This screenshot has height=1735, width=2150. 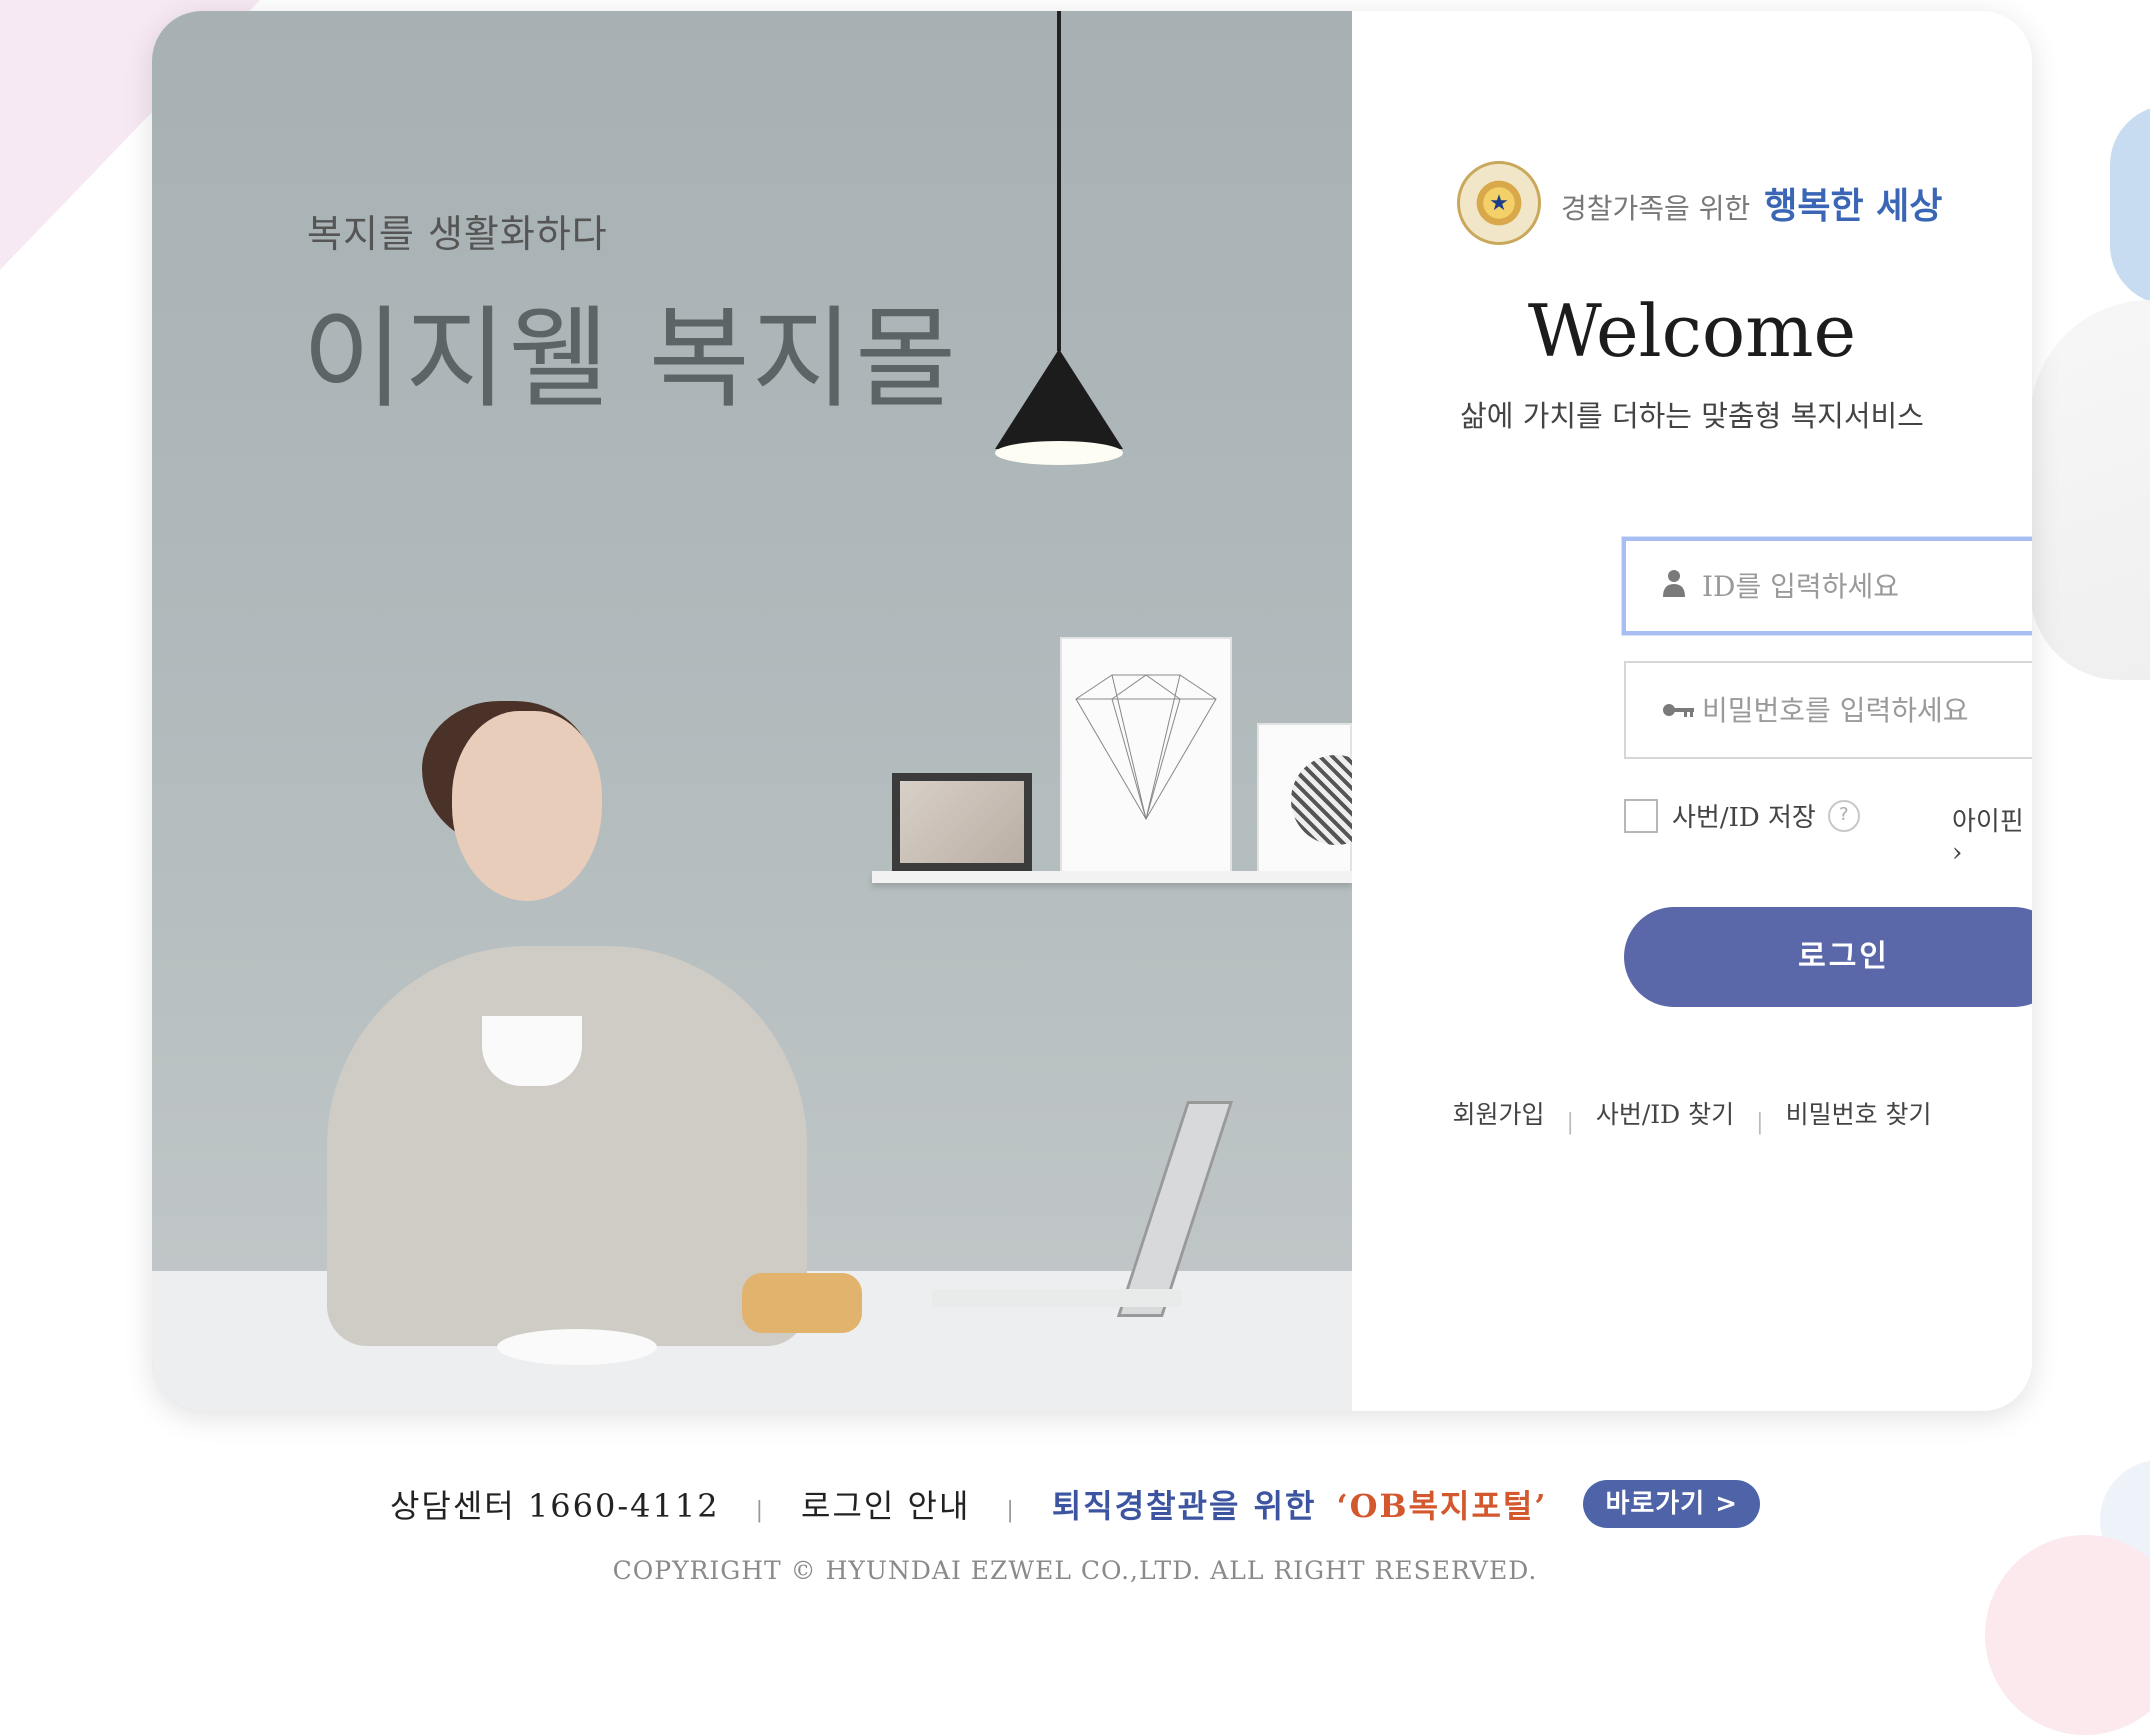 What do you see at coordinates (1992, 834) in the screenshot?
I see `ipin-link: 아이핀 ›` at bounding box center [1992, 834].